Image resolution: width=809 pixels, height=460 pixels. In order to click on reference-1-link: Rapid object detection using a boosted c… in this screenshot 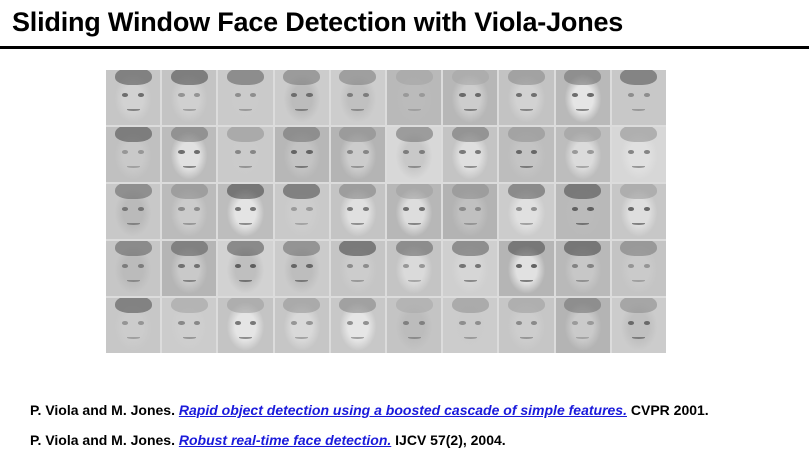, I will do `click(403, 410)`.